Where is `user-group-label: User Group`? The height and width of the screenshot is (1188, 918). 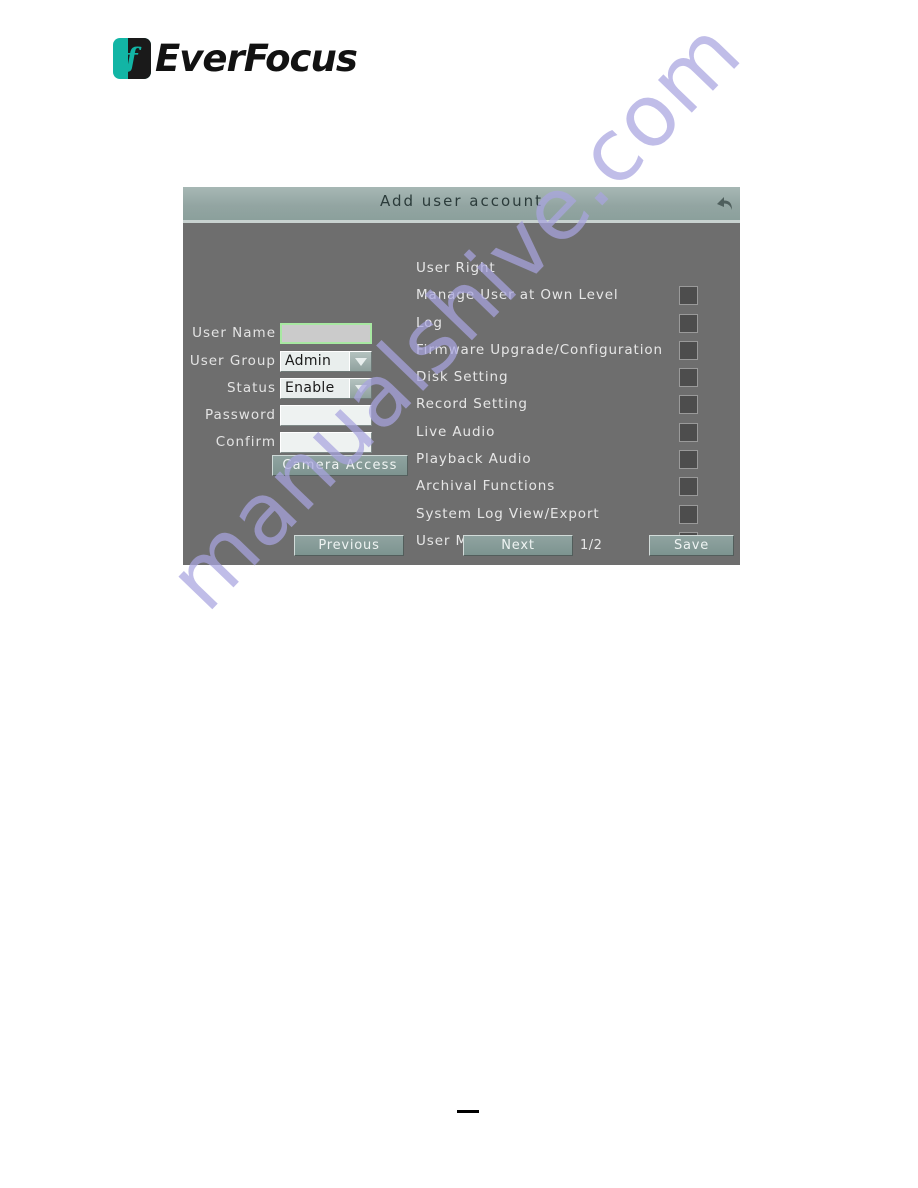 user-group-label: User Group is located at coordinates (232, 361).